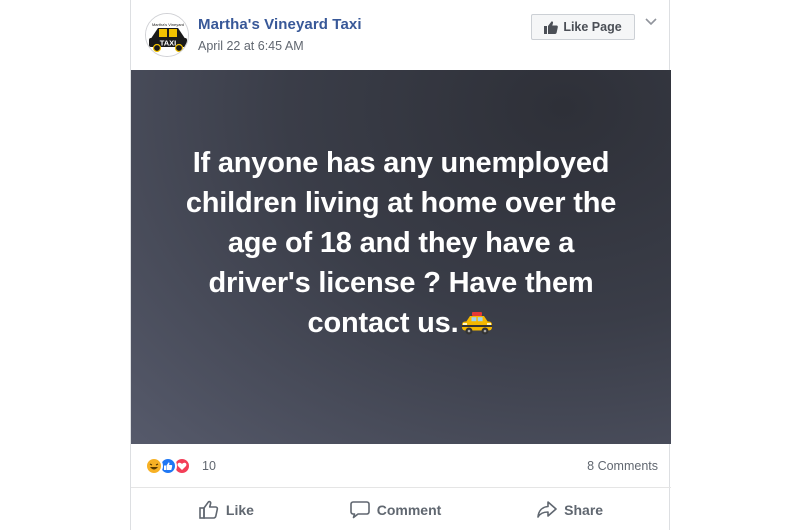  I want to click on post-body-last-line: contact us., so click(401, 325).